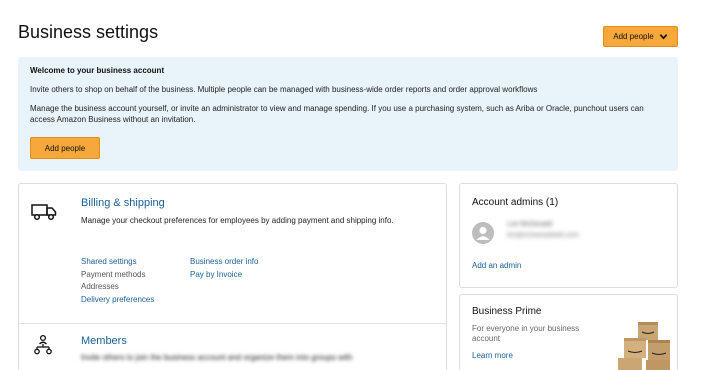  I want to click on shipping-boxes-illustration, so click(644, 346).